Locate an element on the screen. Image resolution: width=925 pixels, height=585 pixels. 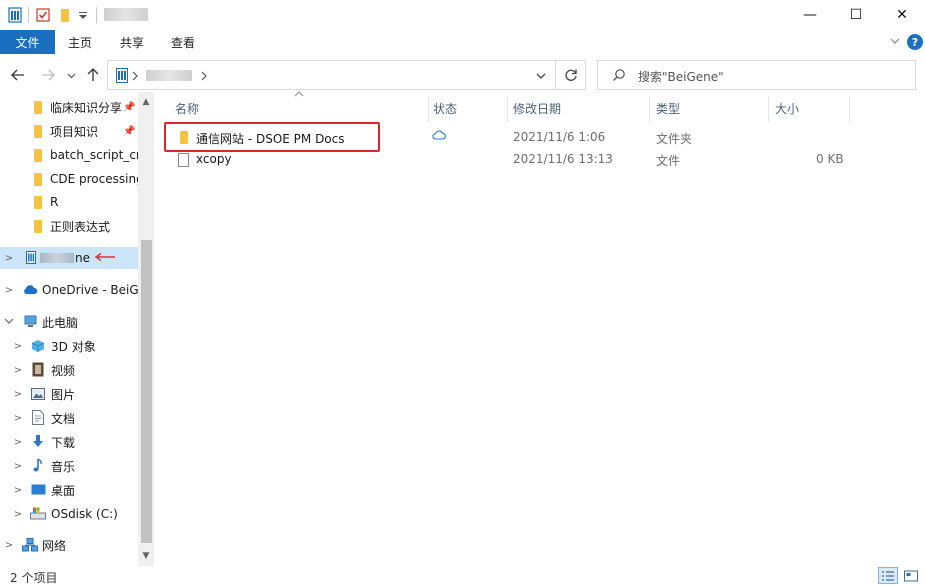
qat-separator is located at coordinates (28, 15).